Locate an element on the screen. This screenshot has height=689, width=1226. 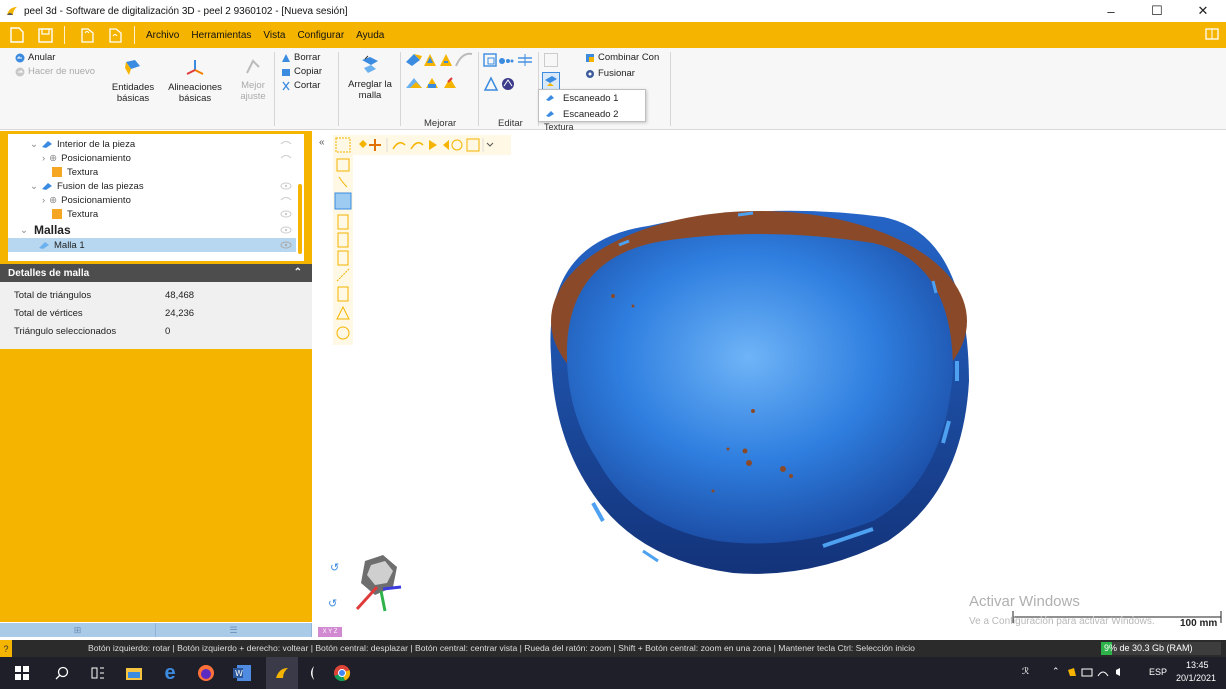
tree-view-tab: ⊞ is located at coordinates (78, 630).